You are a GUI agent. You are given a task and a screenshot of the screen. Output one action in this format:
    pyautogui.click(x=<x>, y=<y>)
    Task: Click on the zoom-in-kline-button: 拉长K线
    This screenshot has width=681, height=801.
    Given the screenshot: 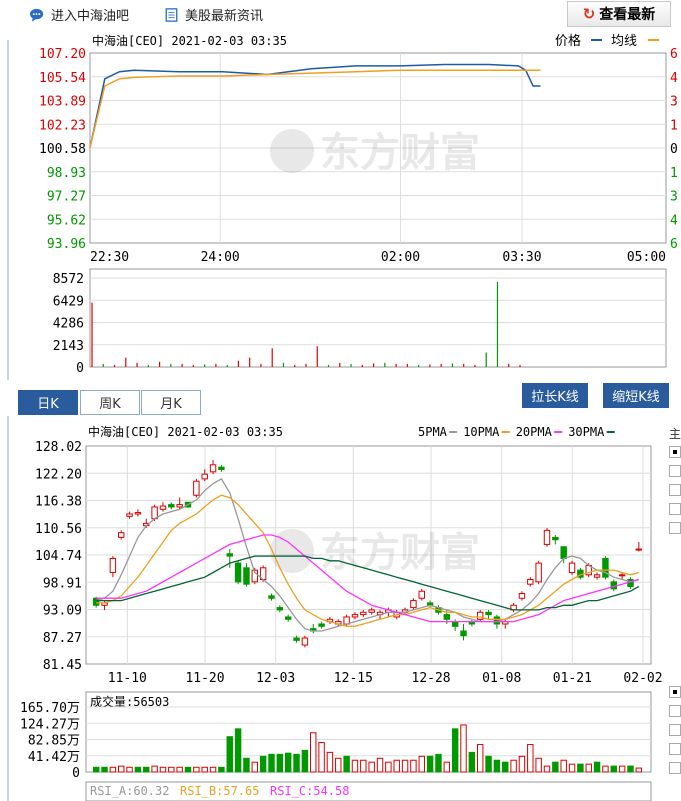 What is the action you would take?
    pyautogui.click(x=555, y=395)
    